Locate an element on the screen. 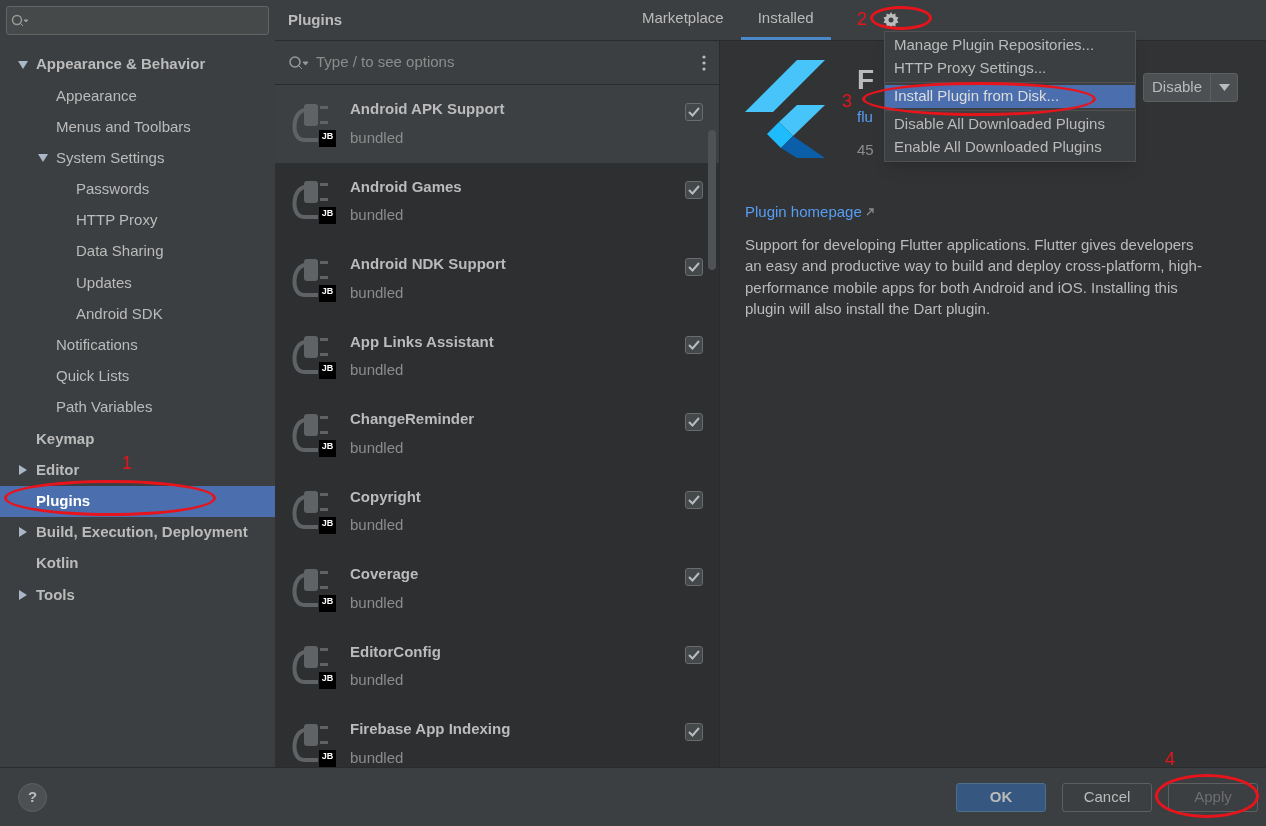  plugin-name: Firebase App Indexing is located at coordinates (431, 729).